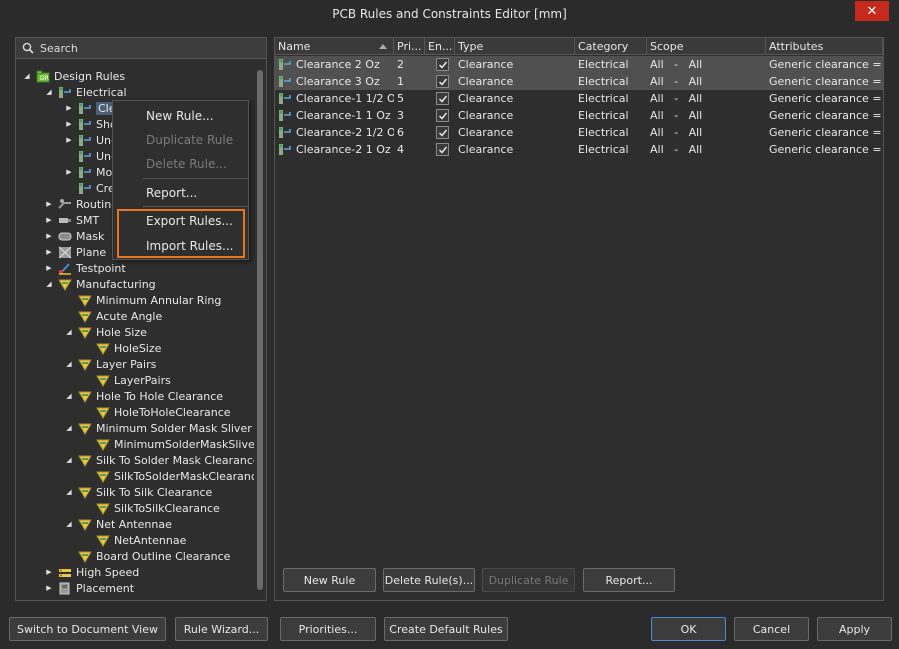  Describe the element at coordinates (73, 76) in the screenshot. I see `tree-item: ◢ DR Design Rules` at that location.